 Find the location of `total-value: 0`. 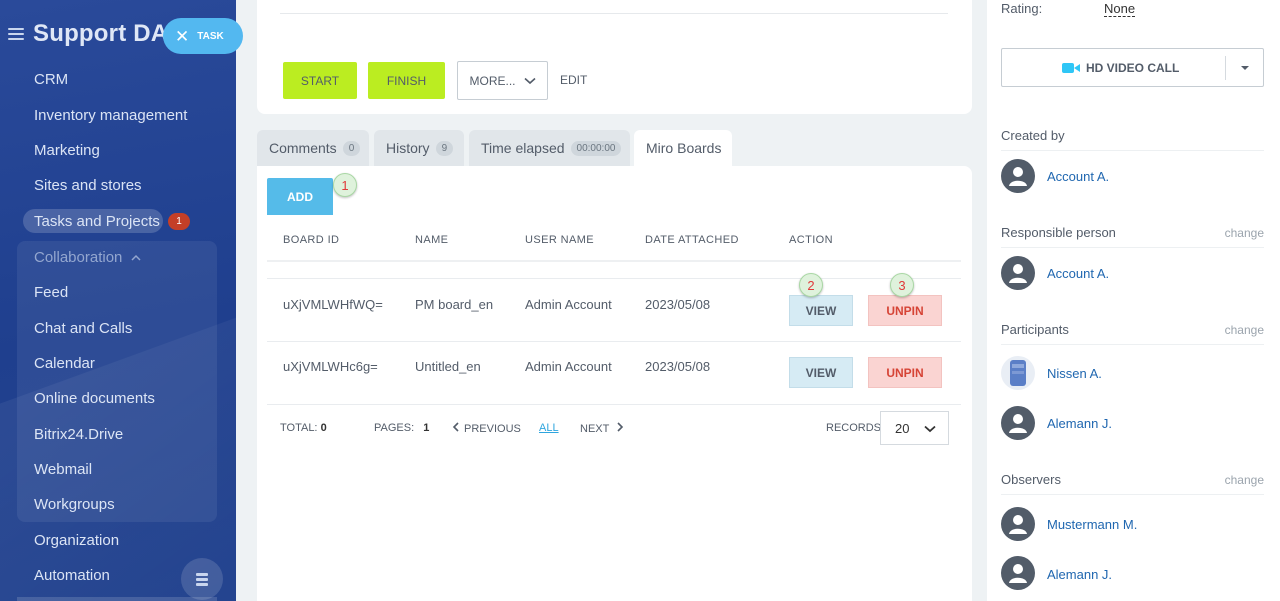

total-value: 0 is located at coordinates (323, 428).